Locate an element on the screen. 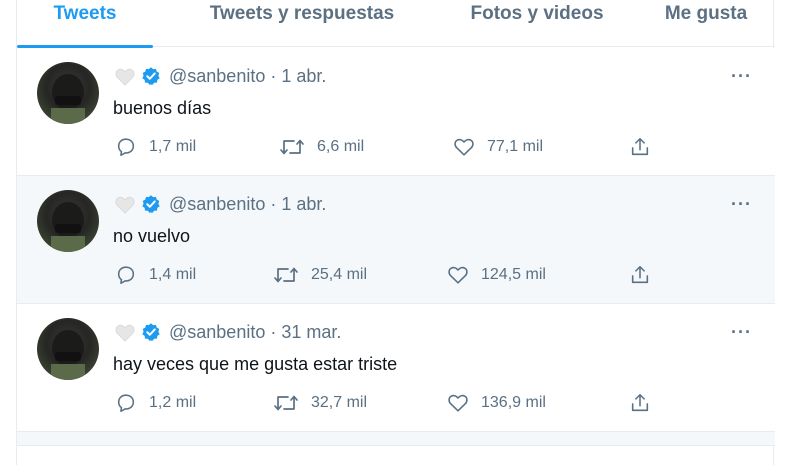 The image size is (800, 465). retweet-button: 32,7 mil is located at coordinates (320, 403).